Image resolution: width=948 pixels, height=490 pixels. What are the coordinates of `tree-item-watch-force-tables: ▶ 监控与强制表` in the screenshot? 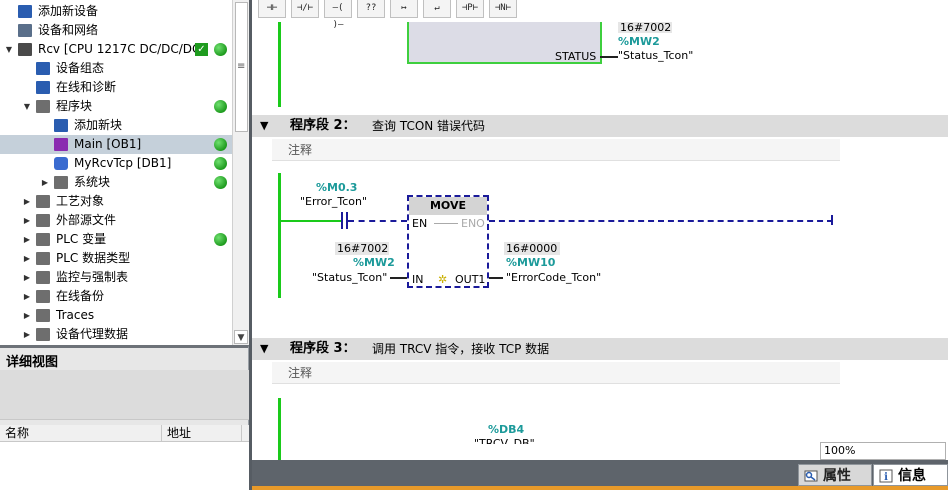 It's located at (116, 277).